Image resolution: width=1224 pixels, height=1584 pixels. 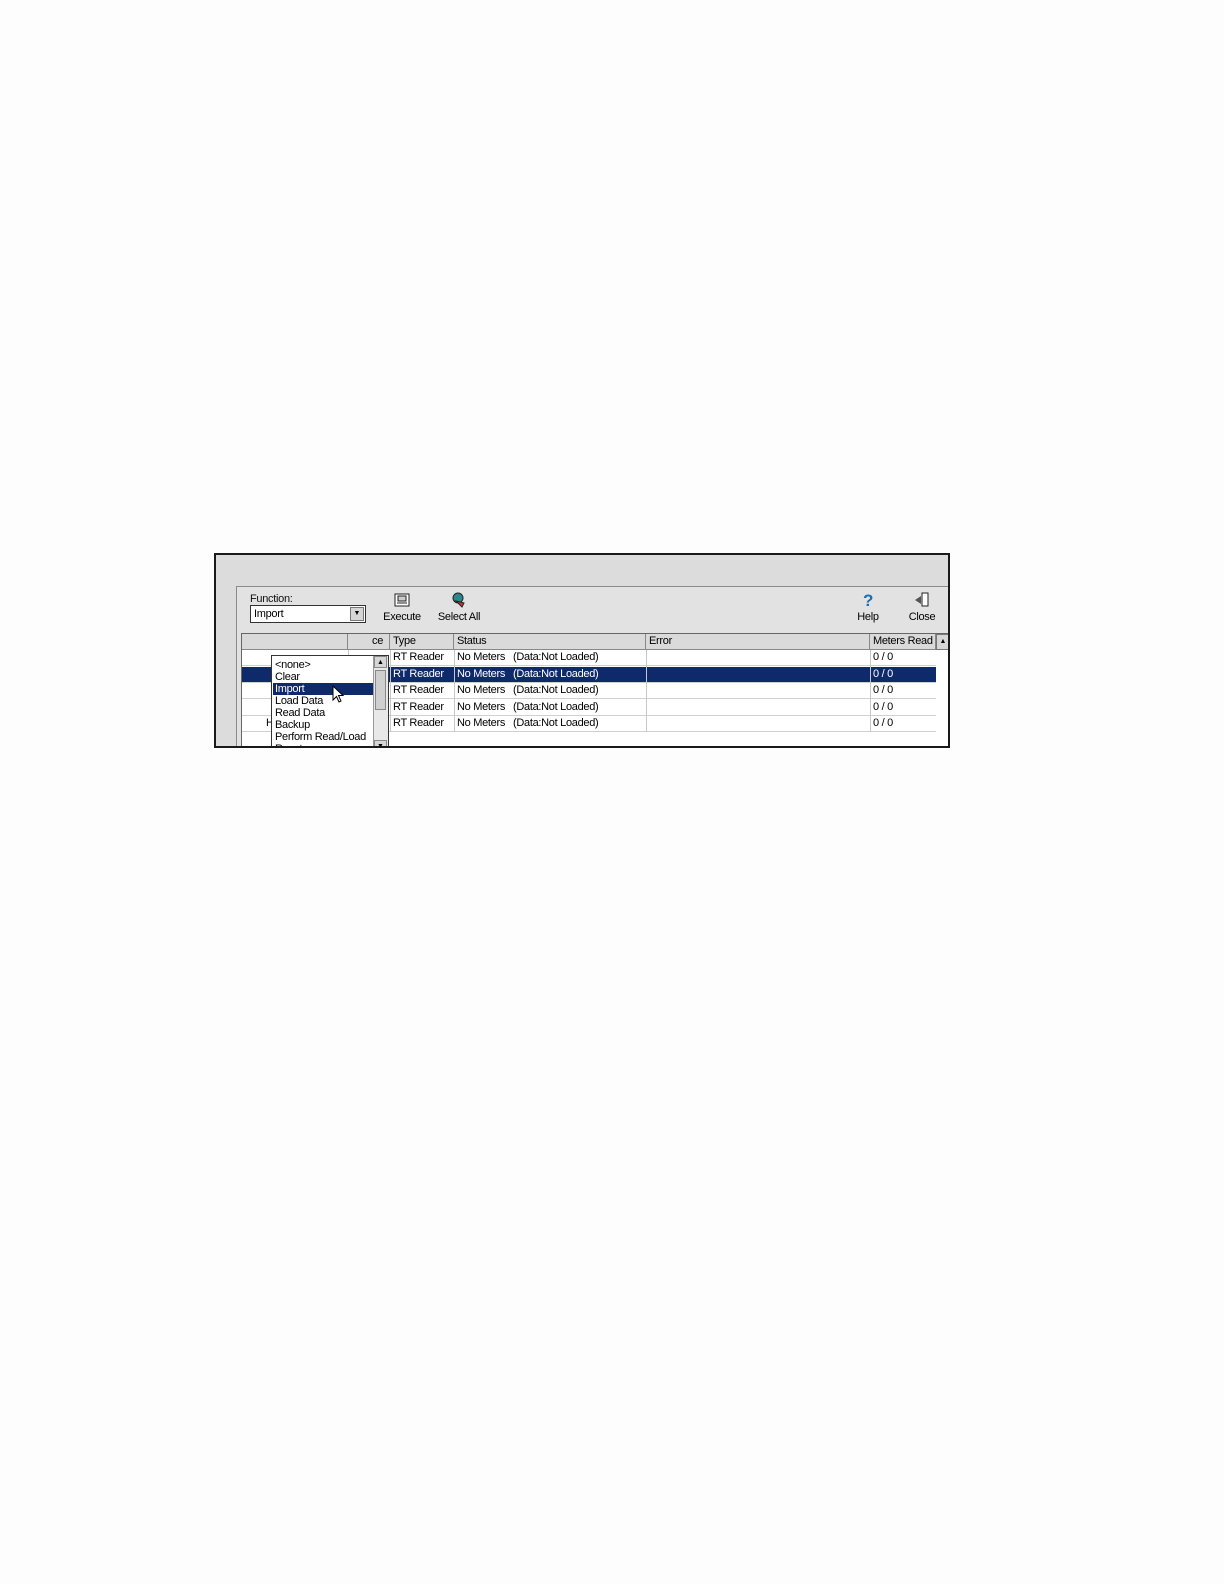 I want to click on select-all-button: Select All, so click(x=459, y=607).